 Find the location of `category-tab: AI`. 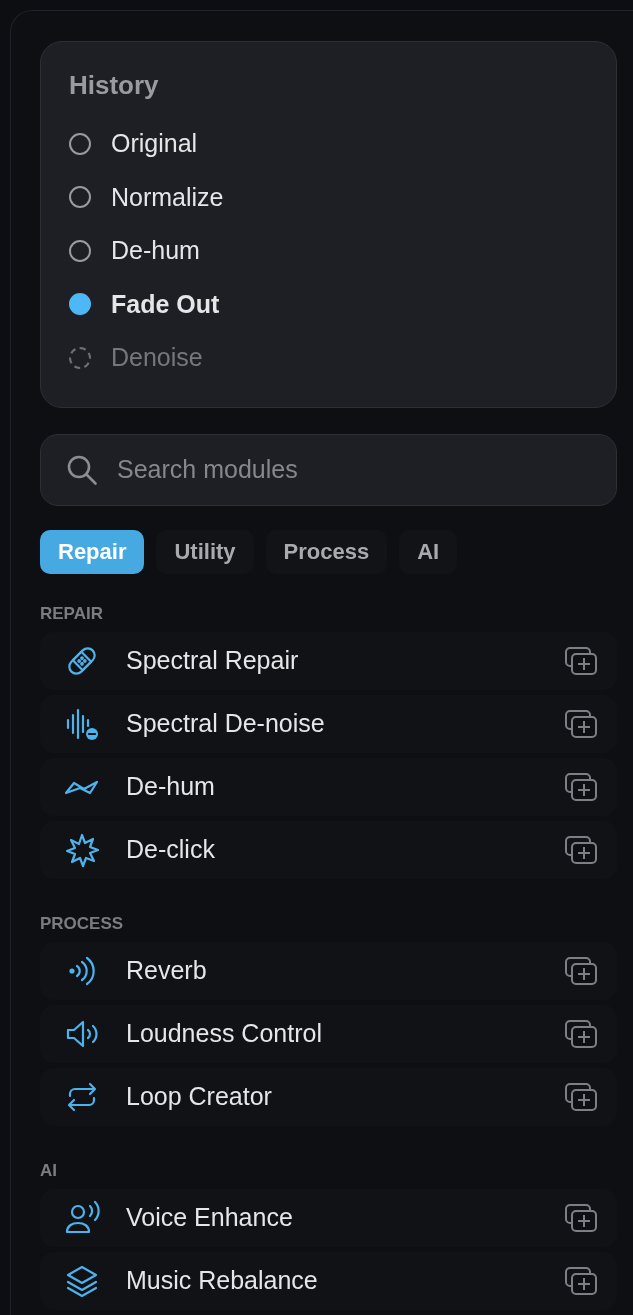

category-tab: AI is located at coordinates (428, 551).